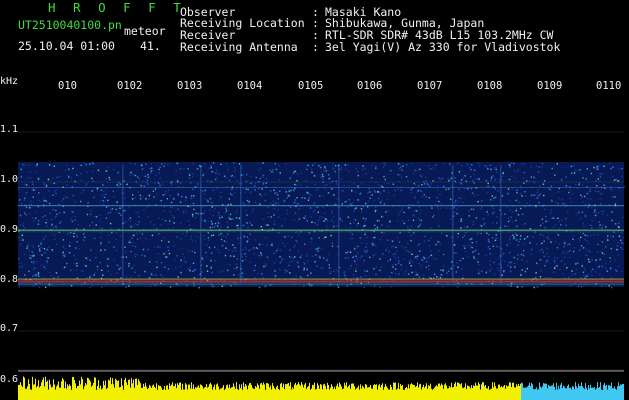 This screenshot has width=629, height=400. Describe the element at coordinates (9, 129) in the screenshot. I see `y-tick-label: 1.1` at that location.